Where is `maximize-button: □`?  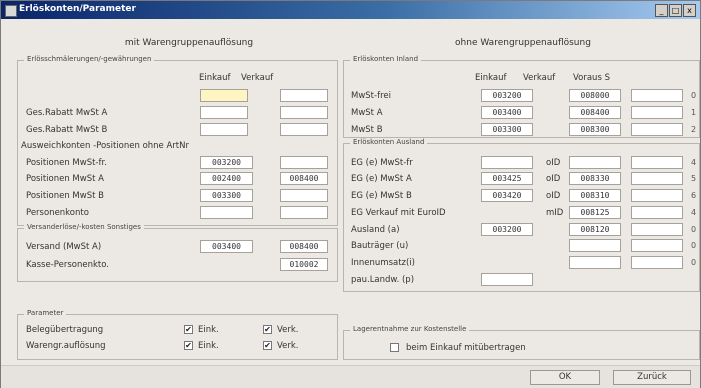 maximize-button: □ is located at coordinates (675, 10).